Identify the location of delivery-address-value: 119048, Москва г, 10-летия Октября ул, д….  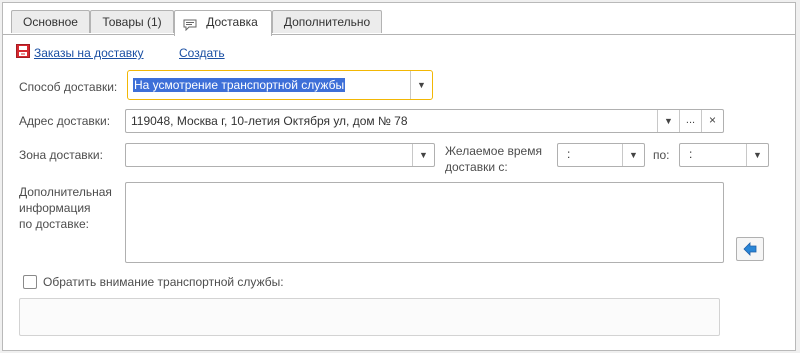
(269, 121).